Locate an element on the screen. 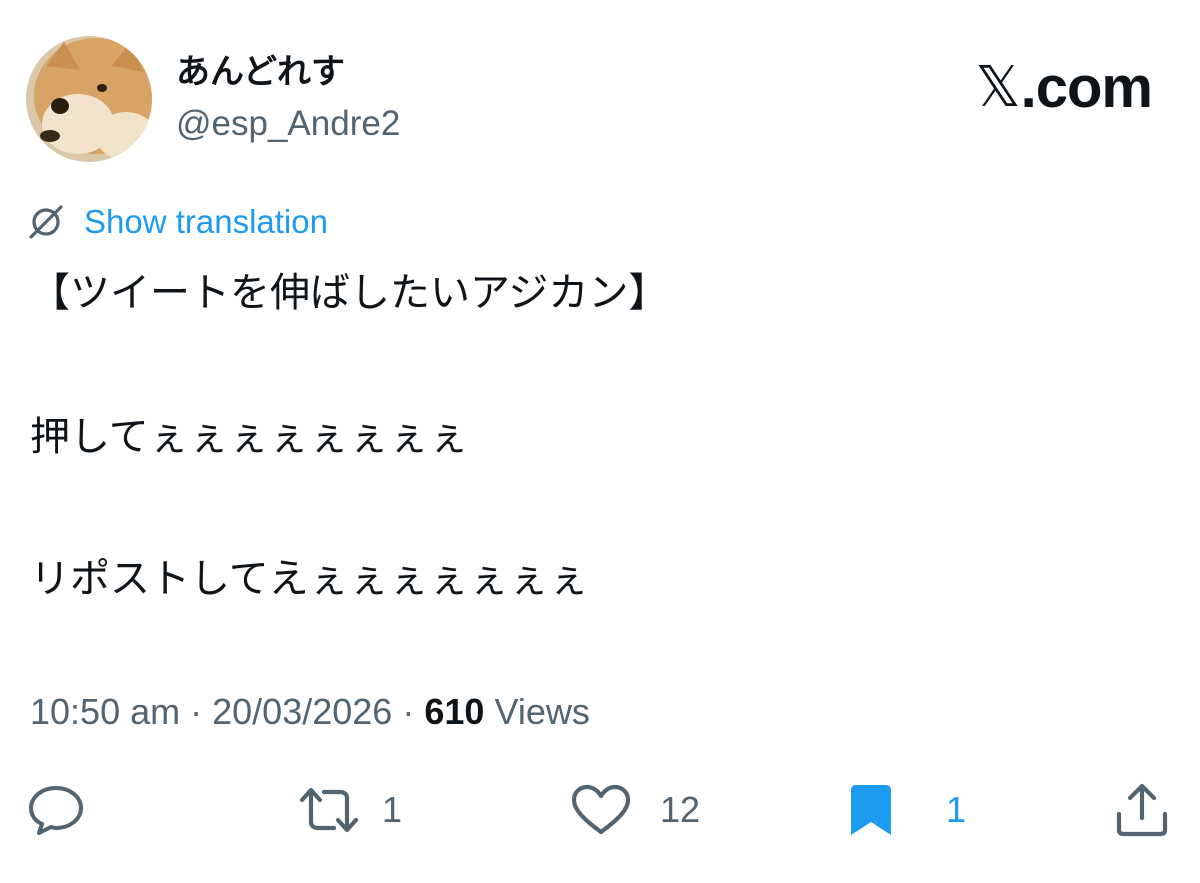 This screenshot has width=1200, height=883. share-button is located at coordinates (1142, 810).